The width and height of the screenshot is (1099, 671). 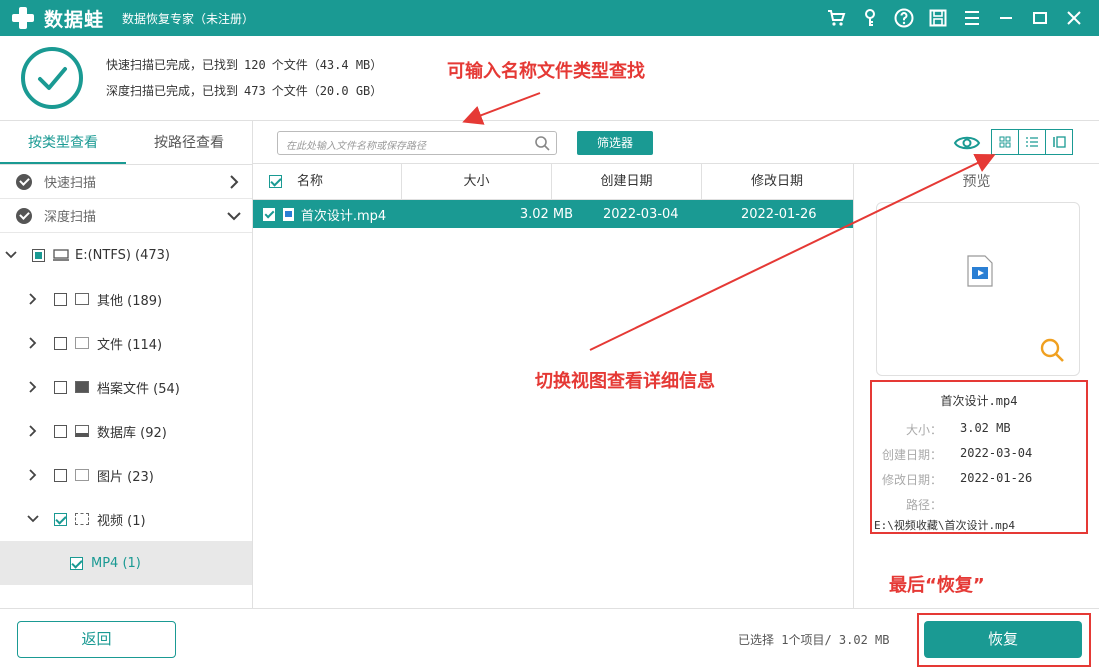 I want to click on help-icon, so click(x=904, y=18).